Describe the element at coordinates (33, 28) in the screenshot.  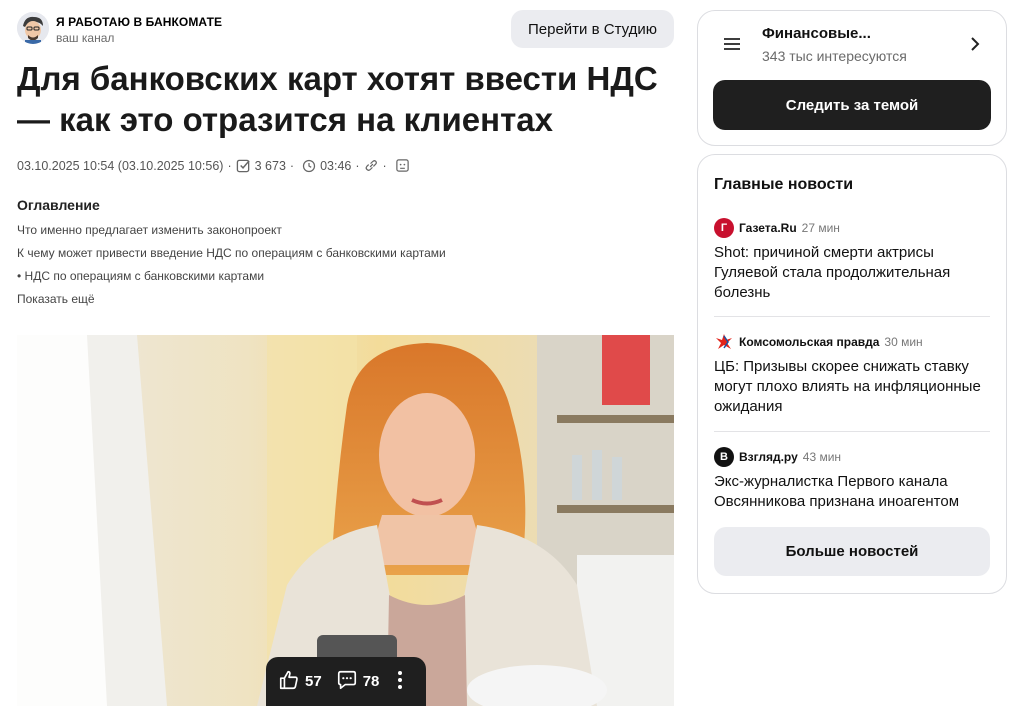
I see `channel-avatar` at that location.